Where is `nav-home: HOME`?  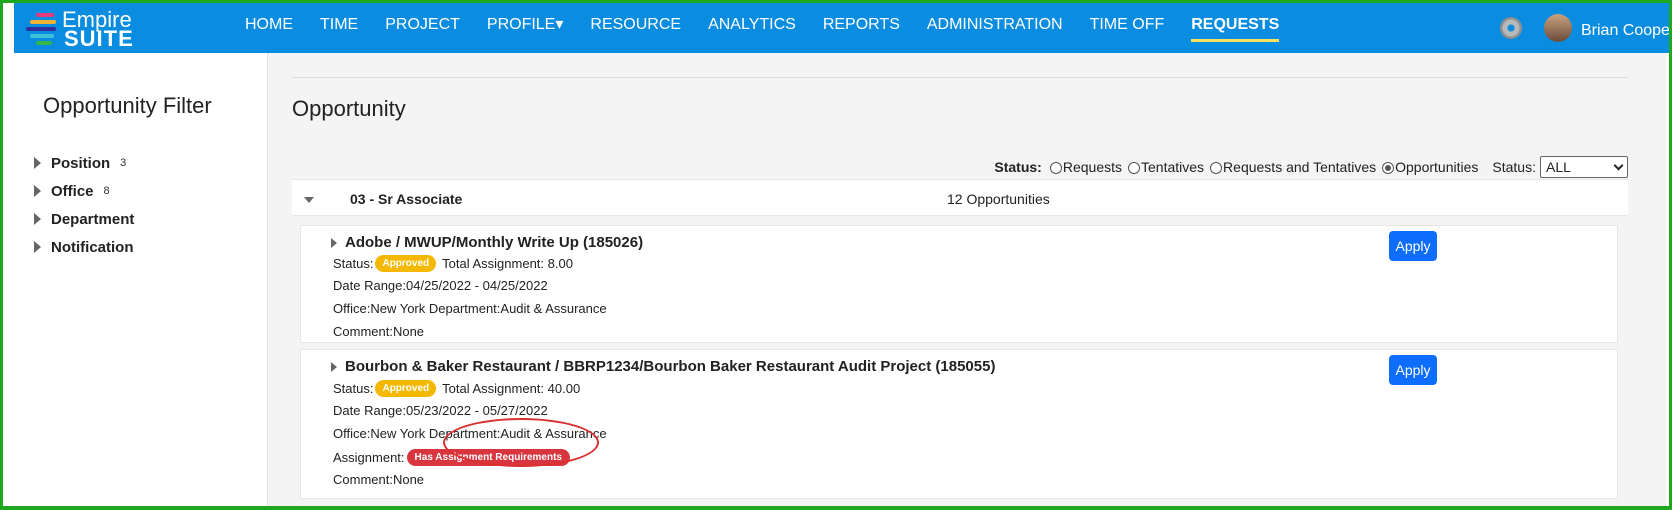
nav-home: HOME is located at coordinates (269, 28).